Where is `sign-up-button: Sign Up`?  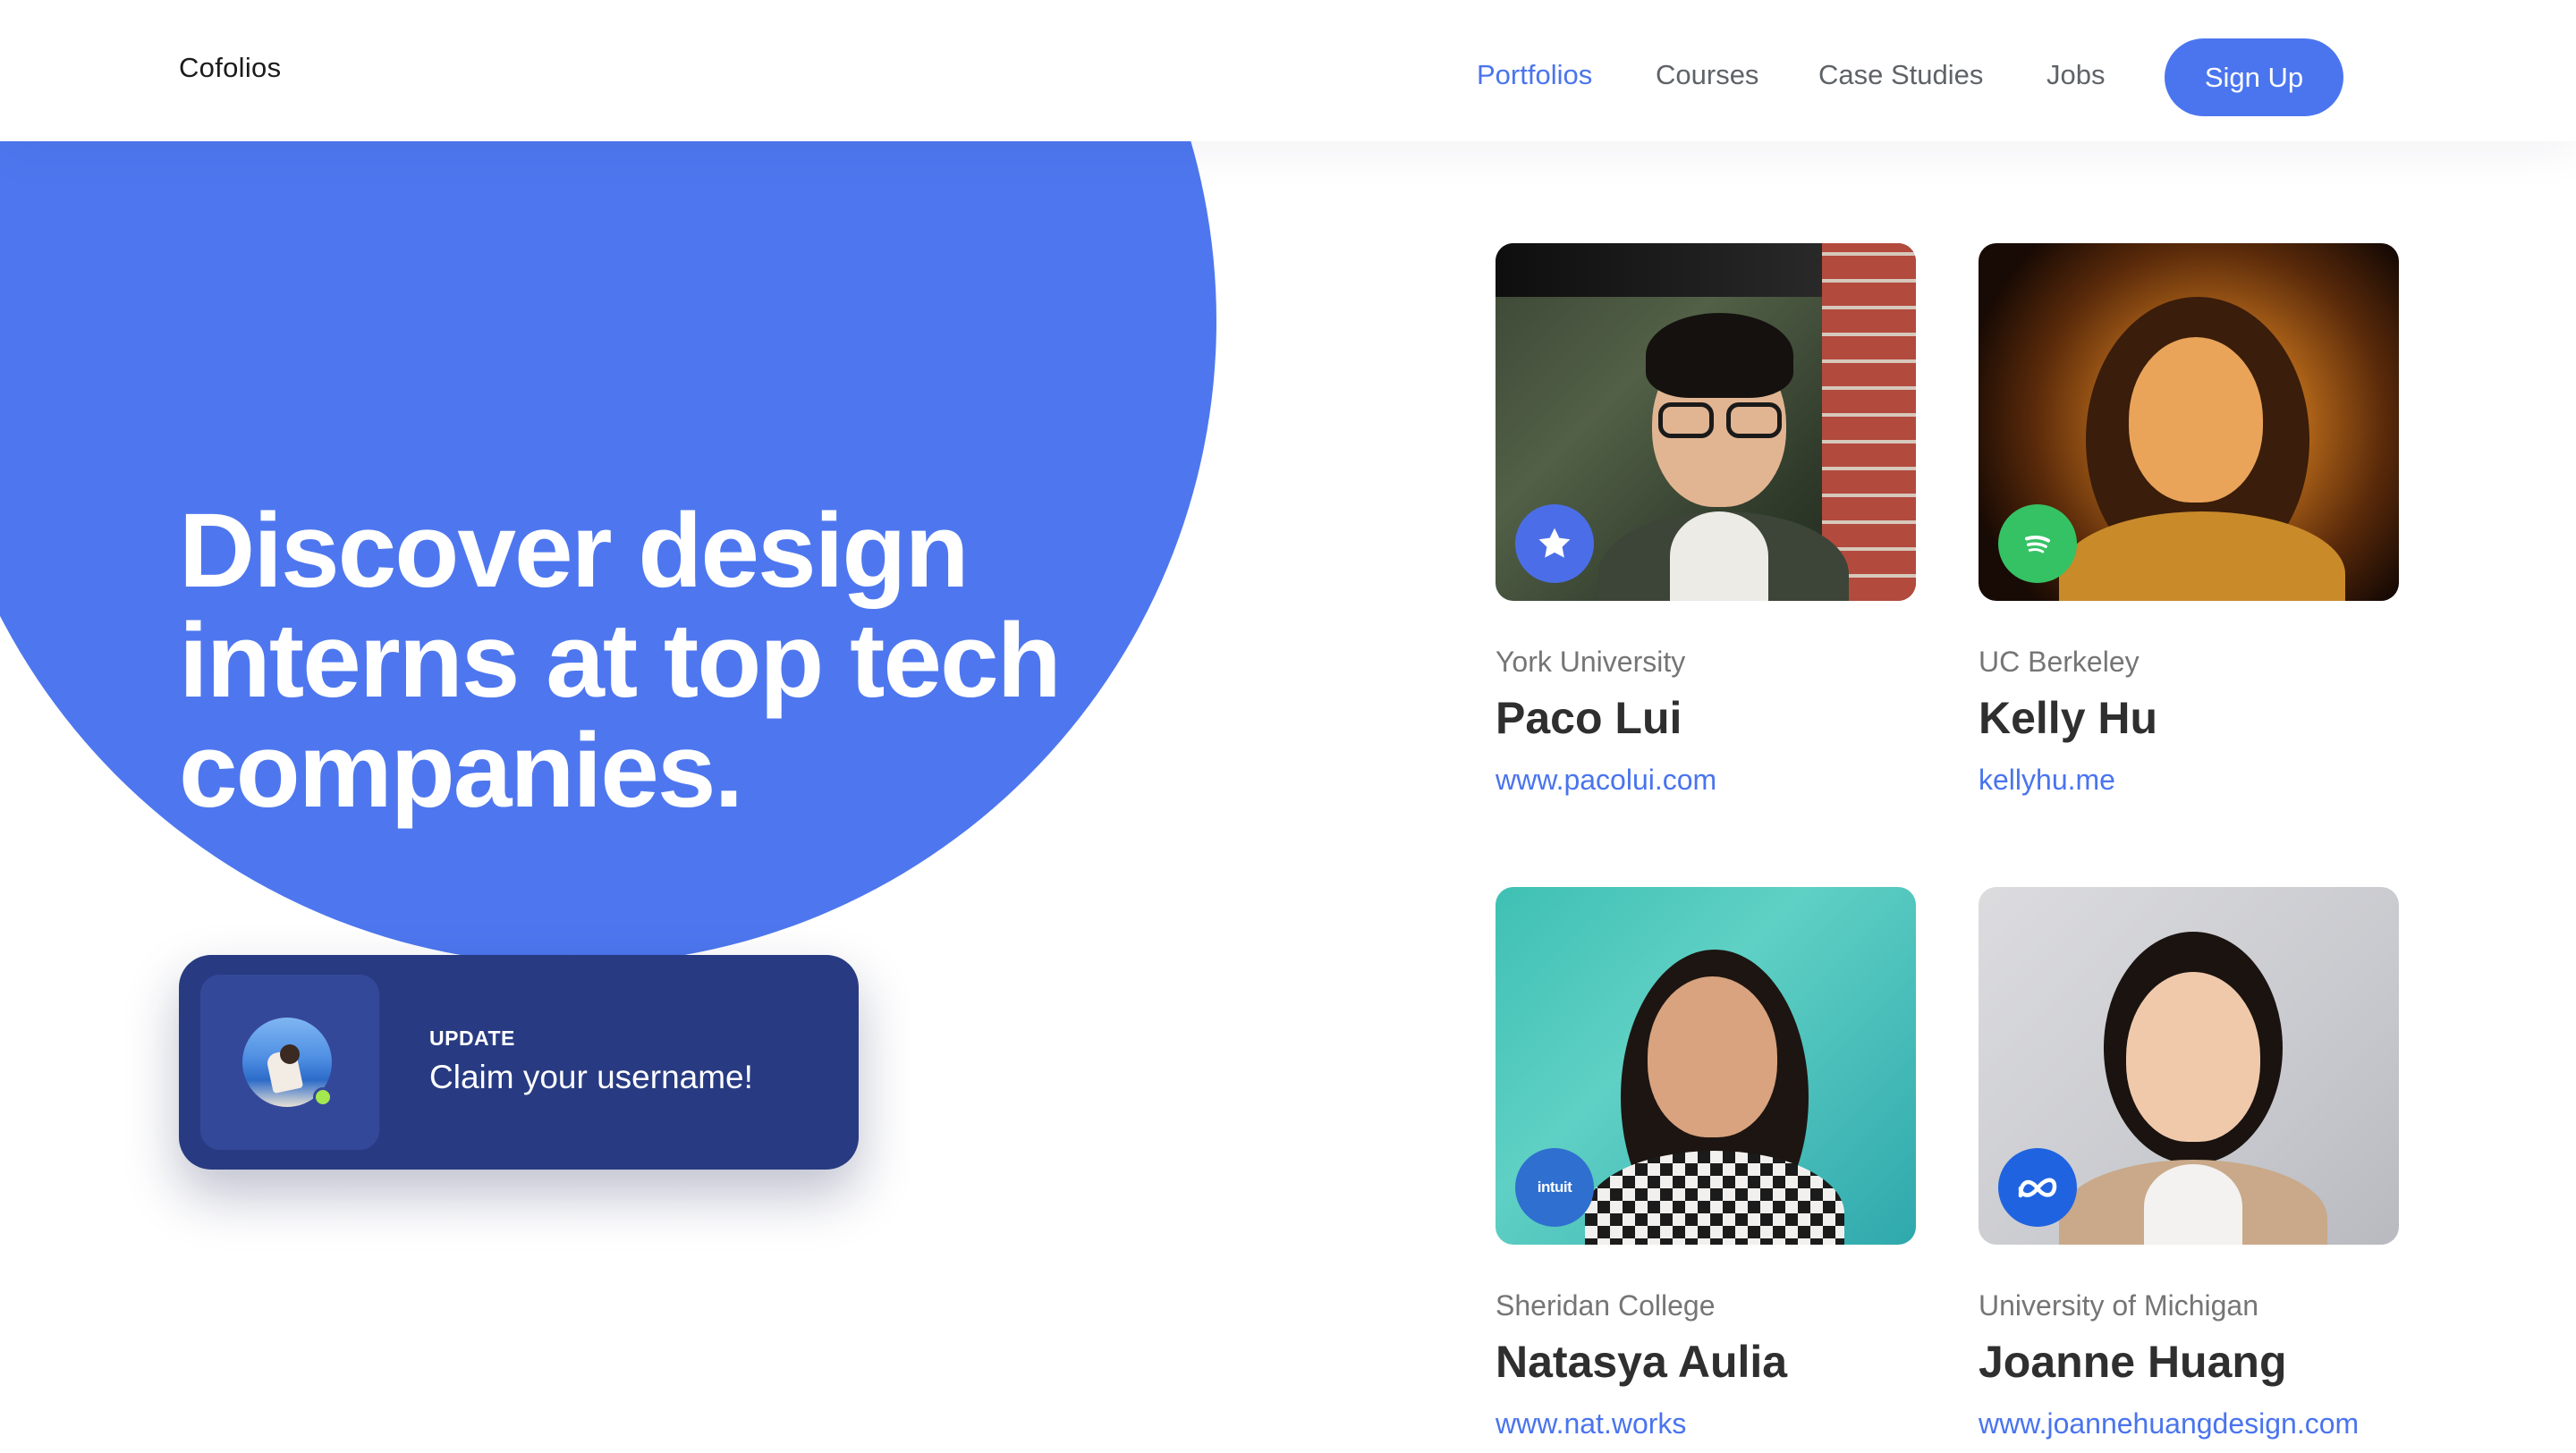 sign-up-button: Sign Up is located at coordinates (2254, 77).